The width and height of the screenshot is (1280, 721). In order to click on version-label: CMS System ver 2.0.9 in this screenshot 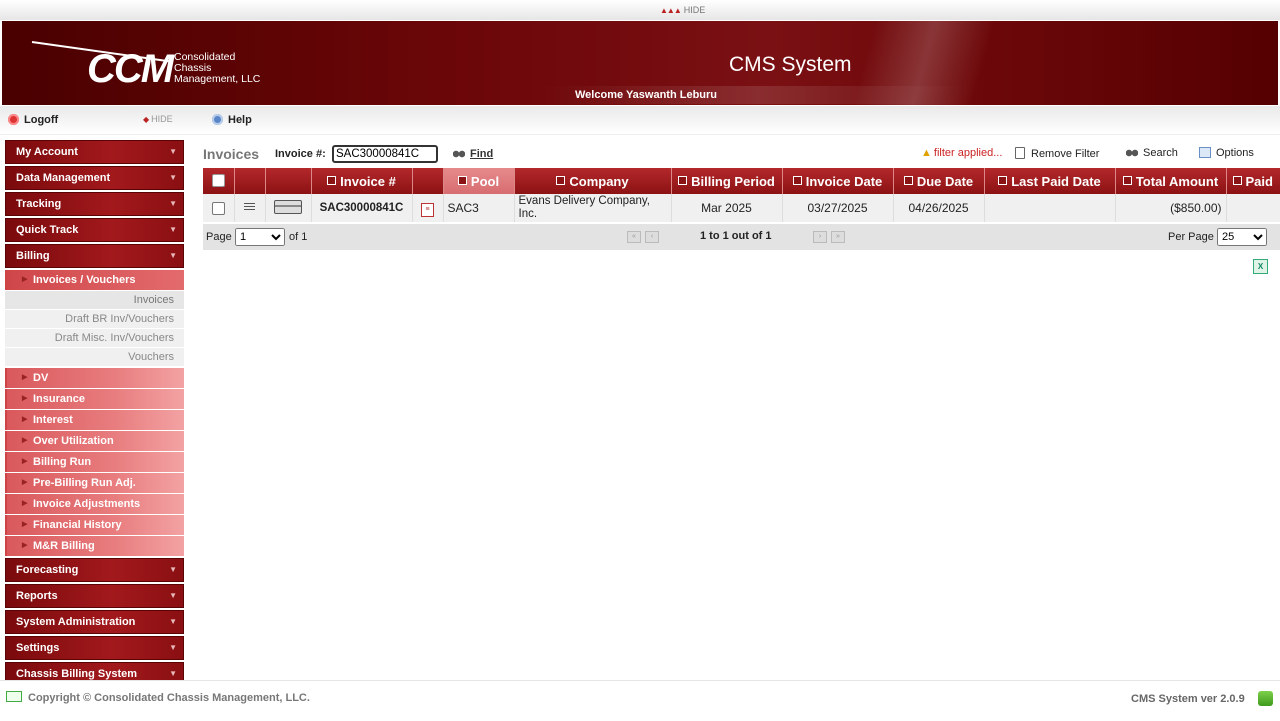, I will do `click(1188, 699)`.